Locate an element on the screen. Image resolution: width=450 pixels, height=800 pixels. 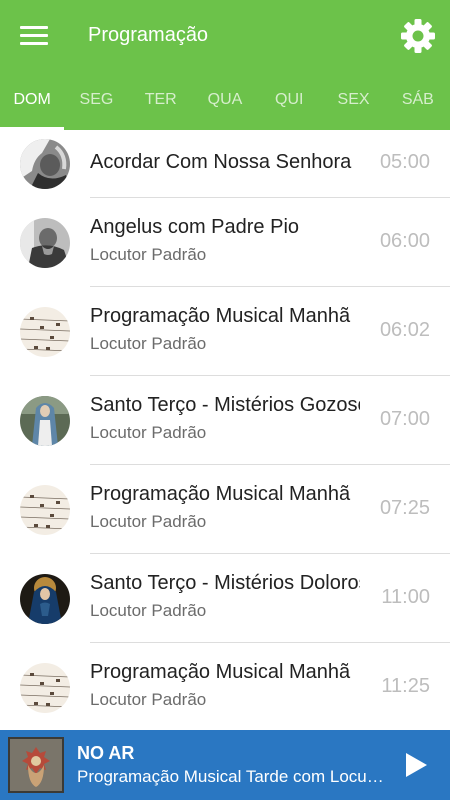
play-icon is located at coordinates (416, 765).